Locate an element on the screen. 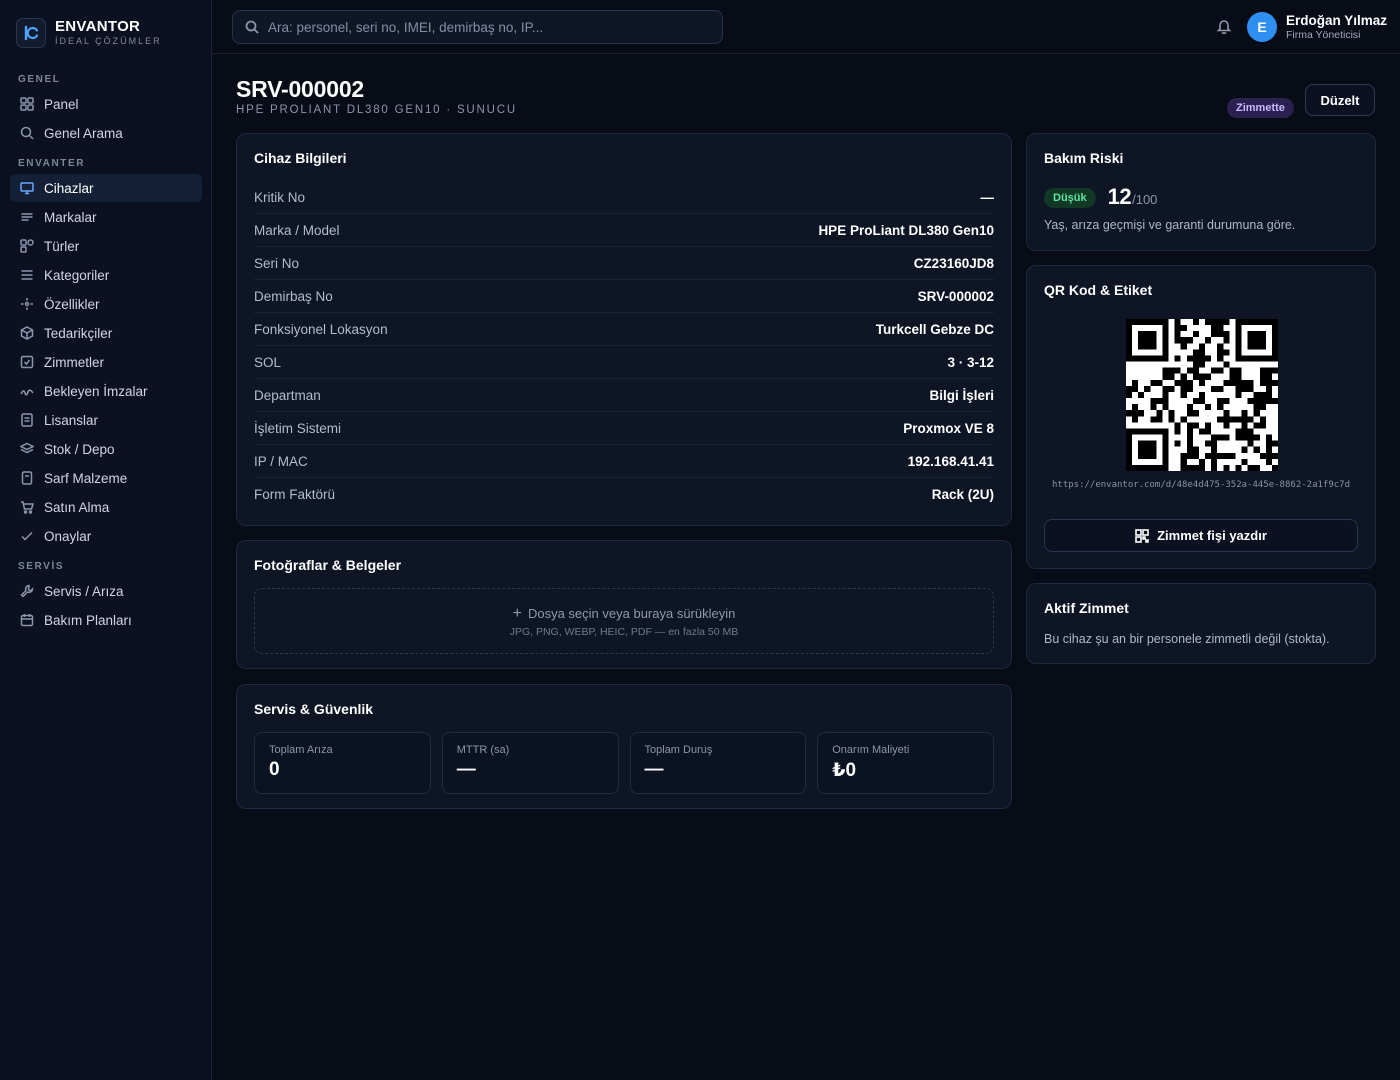 The width and height of the screenshot is (1400, 1080). page-subtitle: HPE PROLIANT DL380 GEN10 · SUNUCU is located at coordinates (376, 110).